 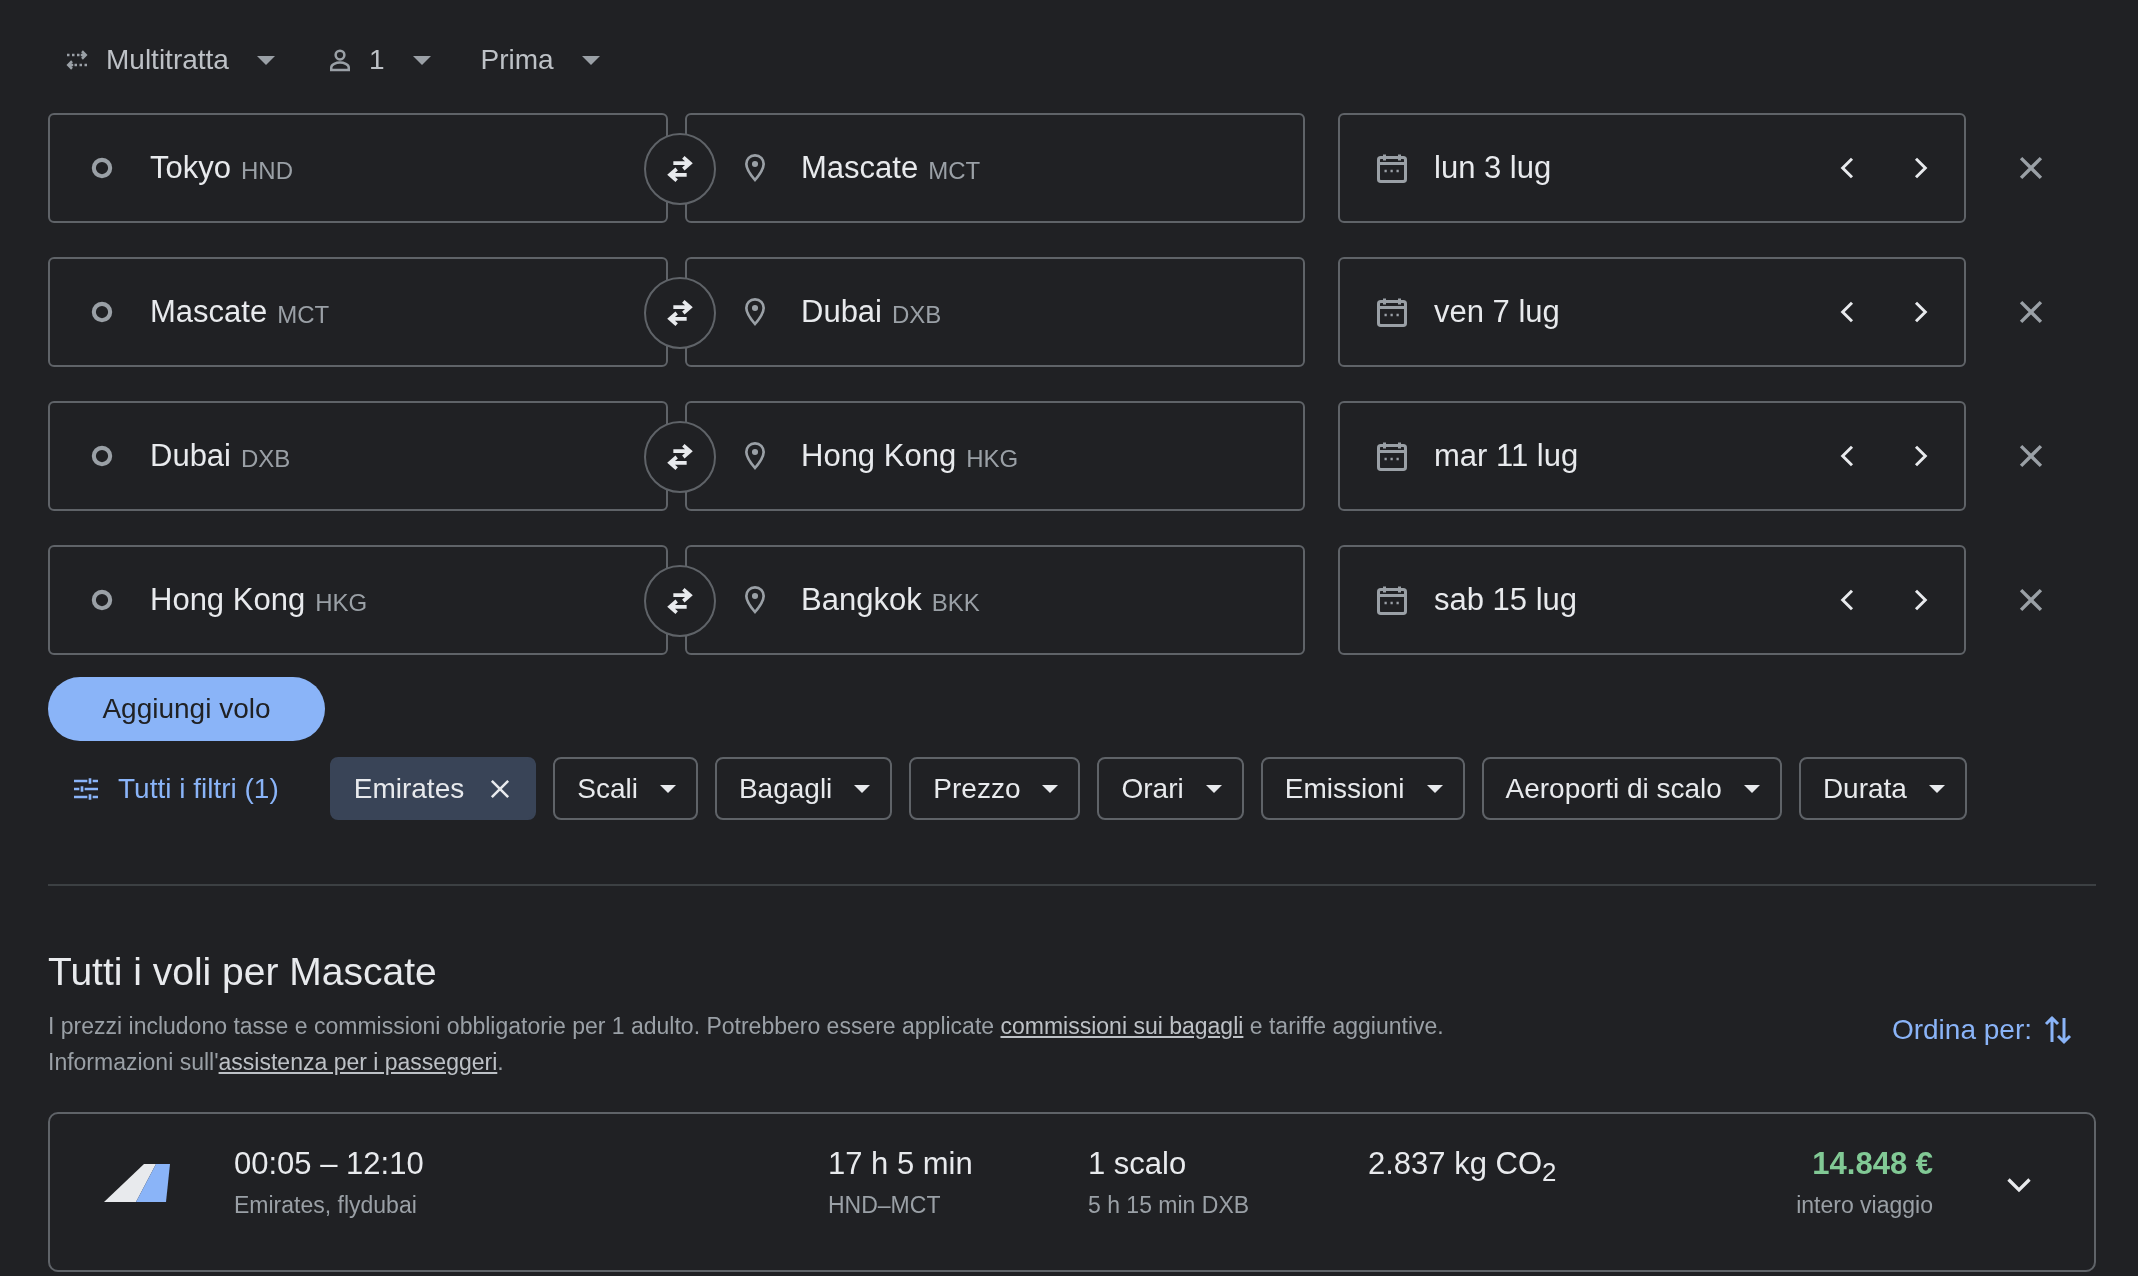 I want to click on filter-dropdown: Durata, so click(x=1882, y=788).